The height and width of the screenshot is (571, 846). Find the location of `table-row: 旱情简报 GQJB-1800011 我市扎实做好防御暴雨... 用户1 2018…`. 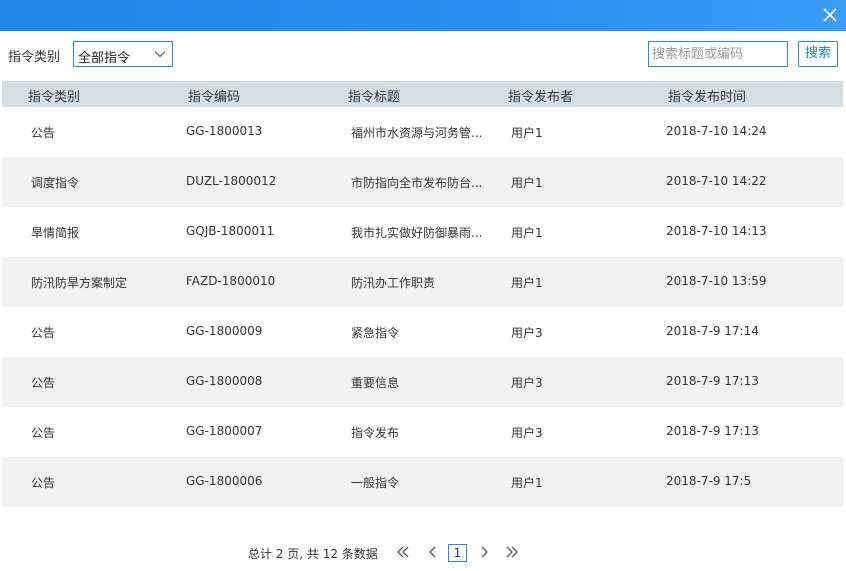

table-row: 旱情简报 GQJB-1800011 我市扎实做好防御暴雨... 用户1 2018… is located at coordinates (422, 232).